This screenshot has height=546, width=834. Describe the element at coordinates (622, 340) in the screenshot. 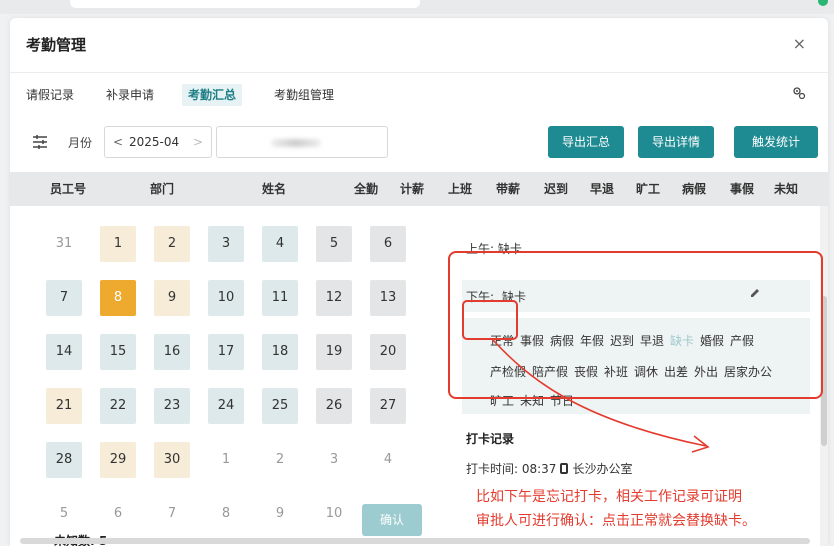

I see `status-option: 迟到` at that location.